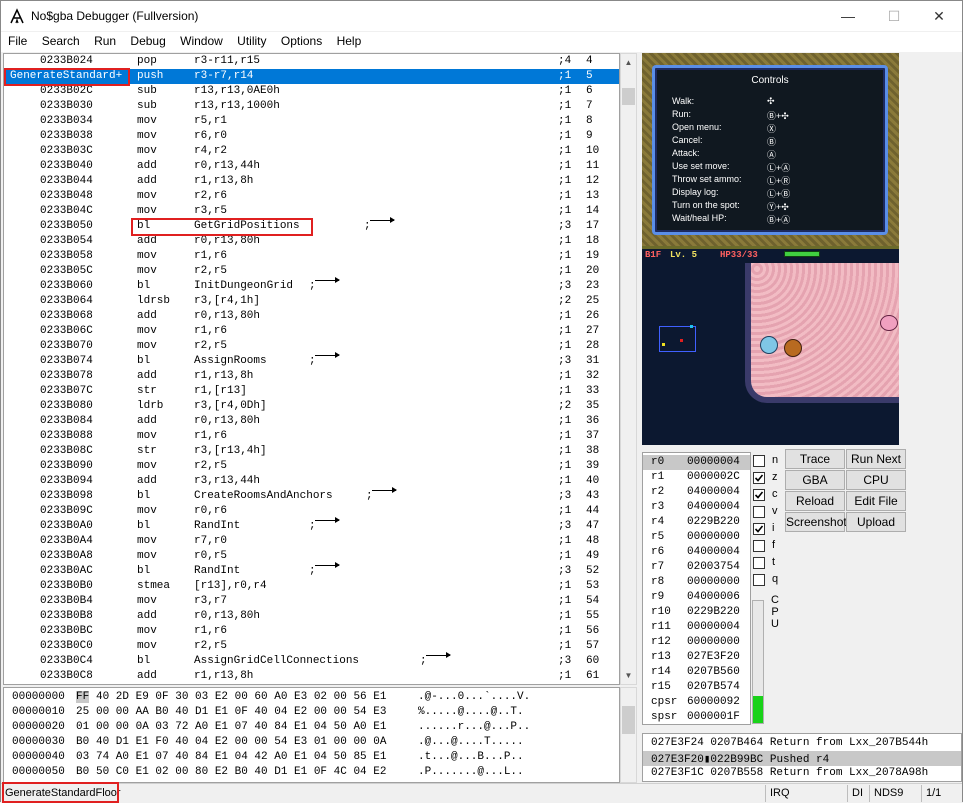  Describe the element at coordinates (876, 487) in the screenshot. I see `cpu-specs-button: CPU Specs` at that location.